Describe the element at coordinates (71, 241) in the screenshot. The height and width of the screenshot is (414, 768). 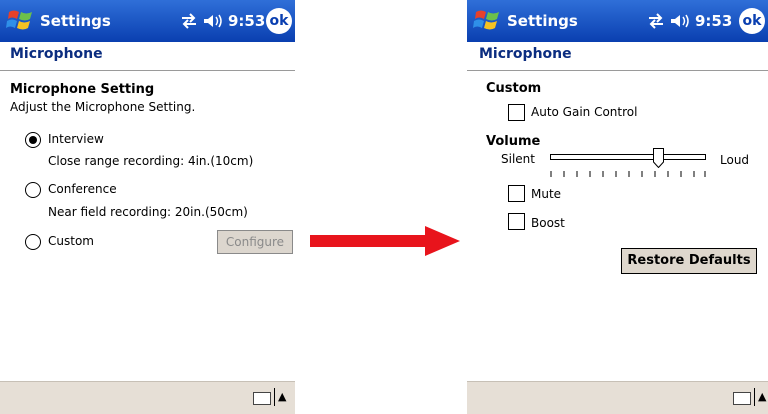
I see `option-custom-label: Custom` at that location.